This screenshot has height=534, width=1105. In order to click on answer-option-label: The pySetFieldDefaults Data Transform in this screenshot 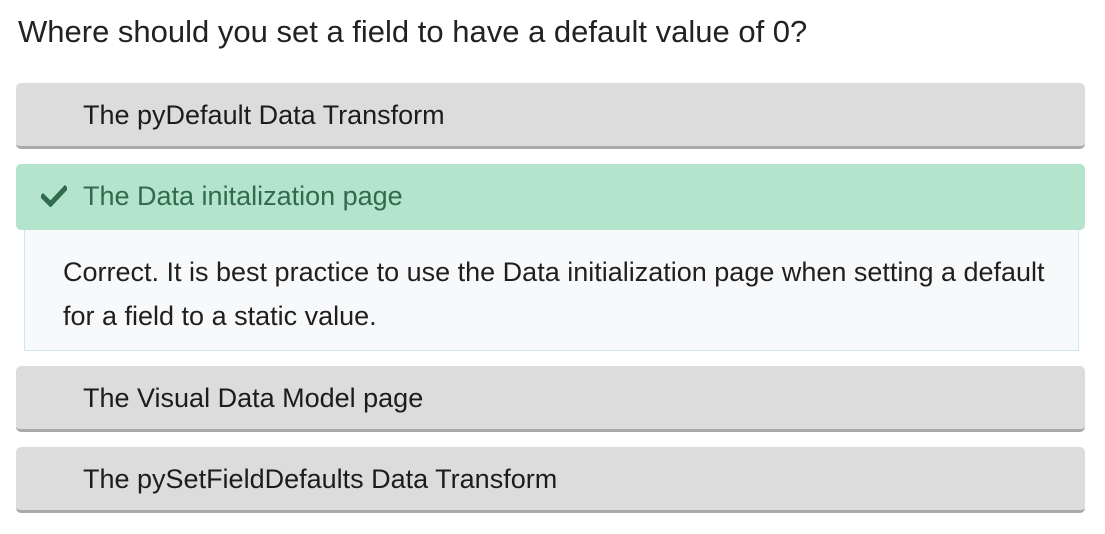, I will do `click(320, 479)`.